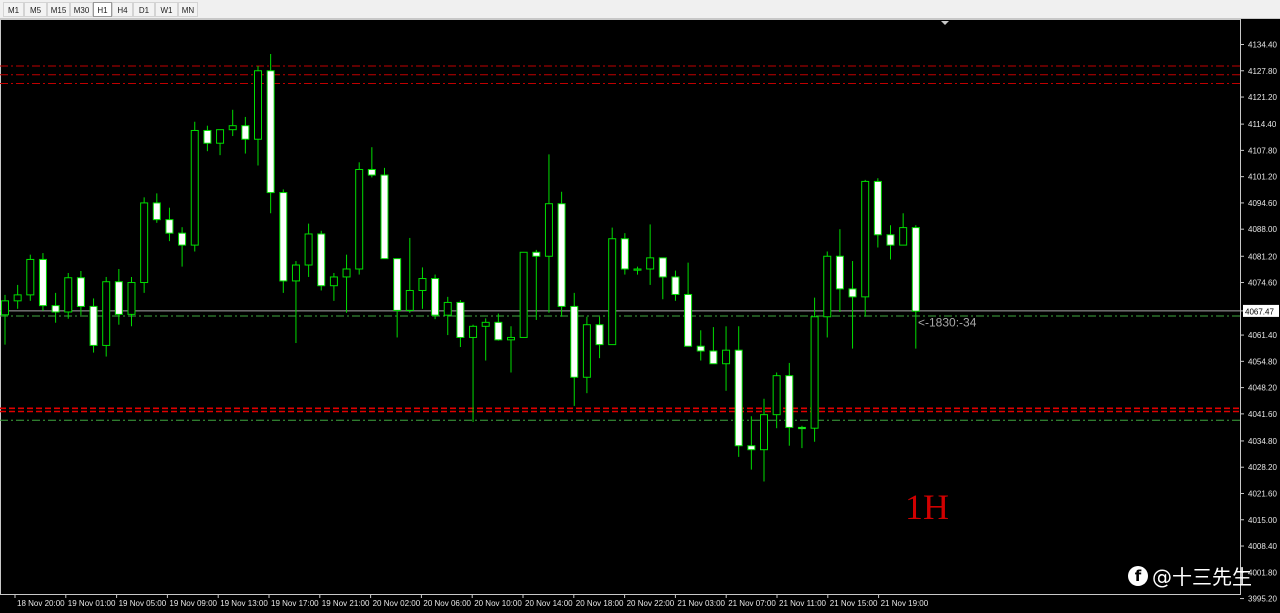 The image size is (1280, 613). What do you see at coordinates (1262, 124) in the screenshot?
I see `price-tick-label: 4114.40` at bounding box center [1262, 124].